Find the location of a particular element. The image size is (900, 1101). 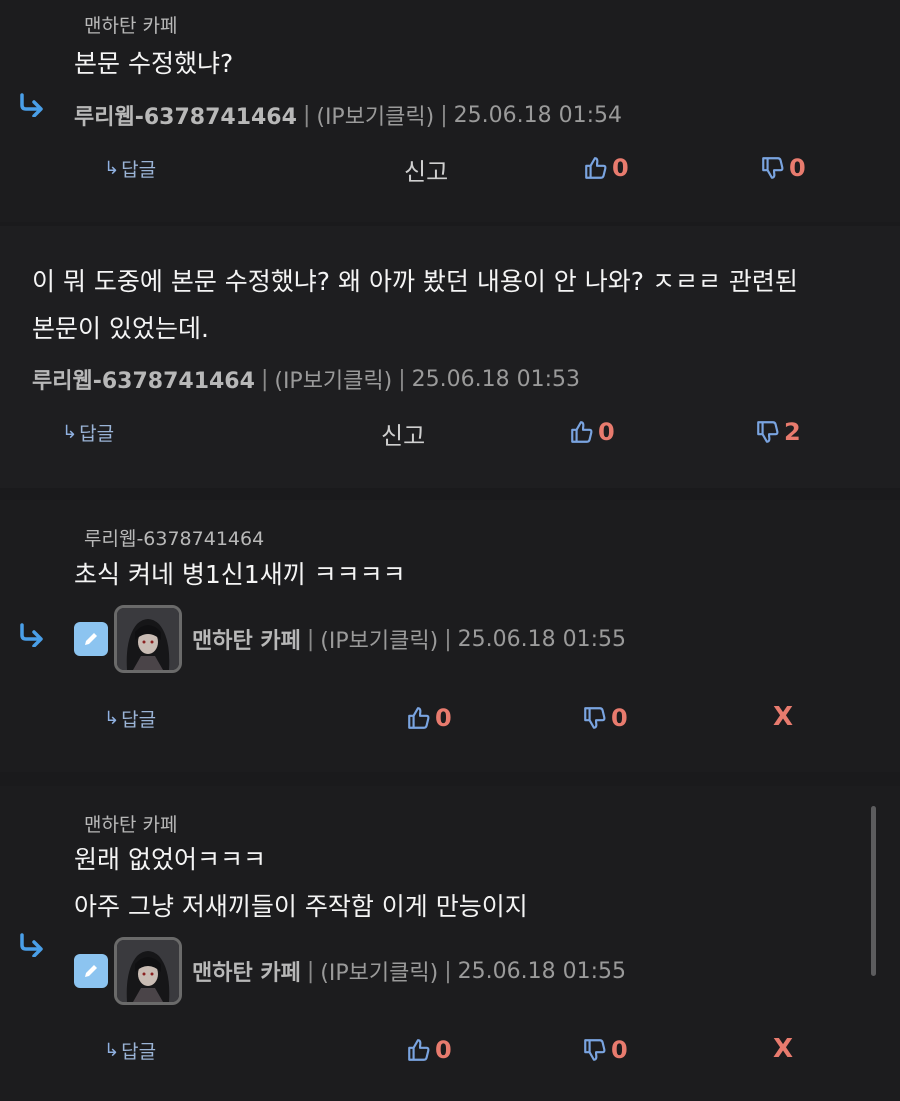

comment-content: 초식 켜네 병1신1새끼 ㅋㅋㅋㅋ is located at coordinates (240, 574).